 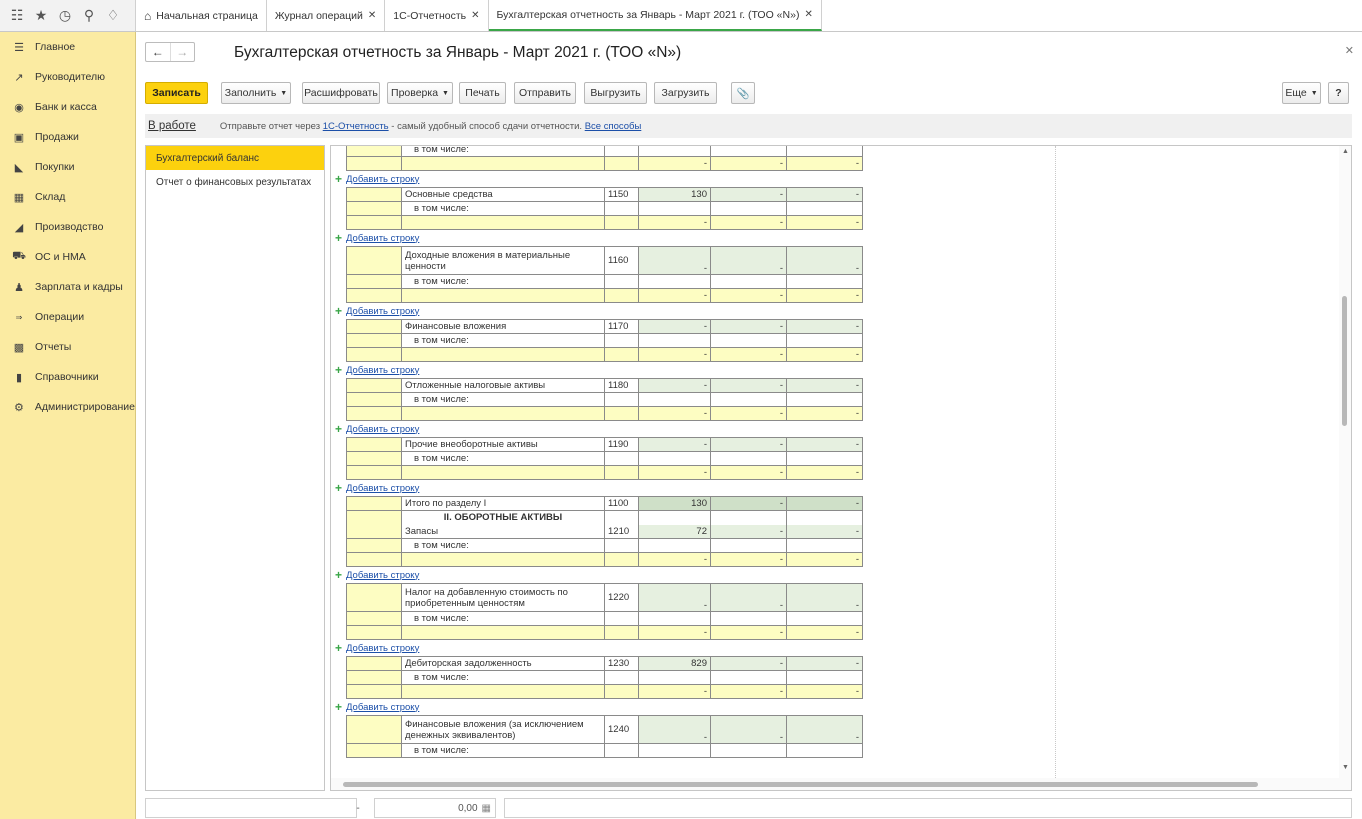 What do you see at coordinates (928, 808) in the screenshot?
I see `bottom-field-right` at bounding box center [928, 808].